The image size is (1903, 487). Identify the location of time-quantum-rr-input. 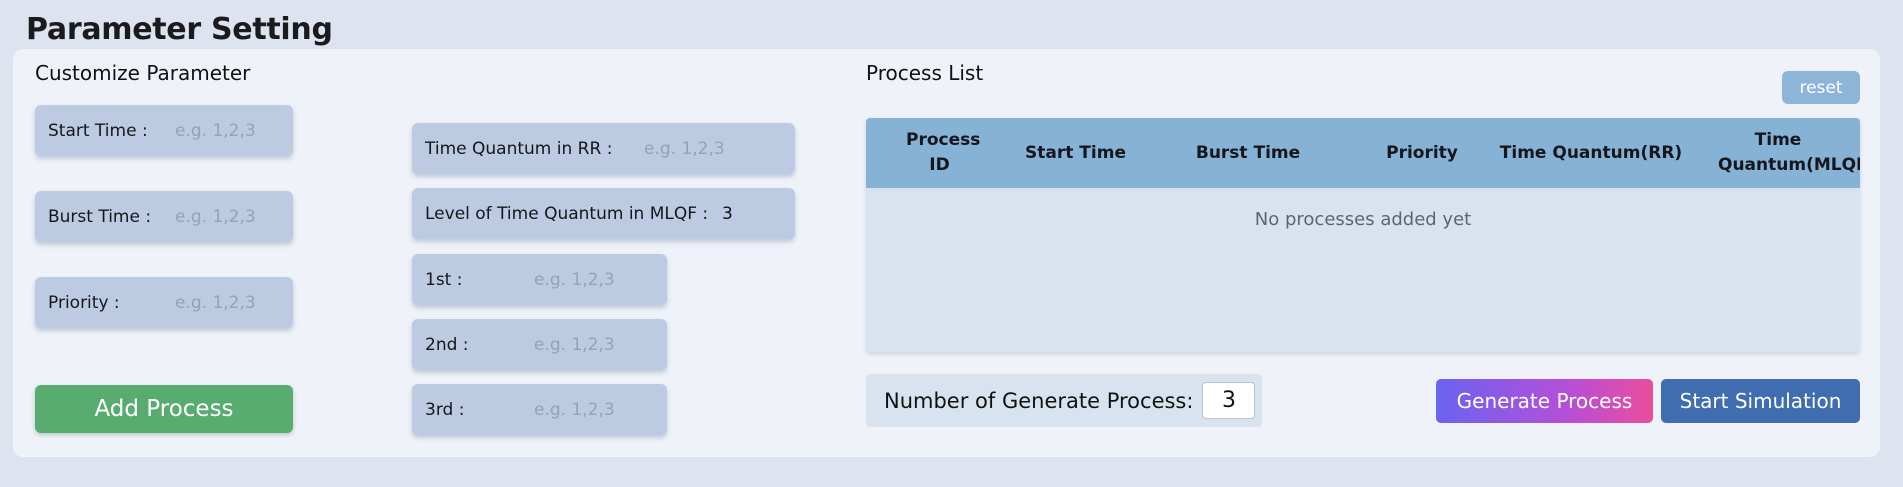
(709, 148).